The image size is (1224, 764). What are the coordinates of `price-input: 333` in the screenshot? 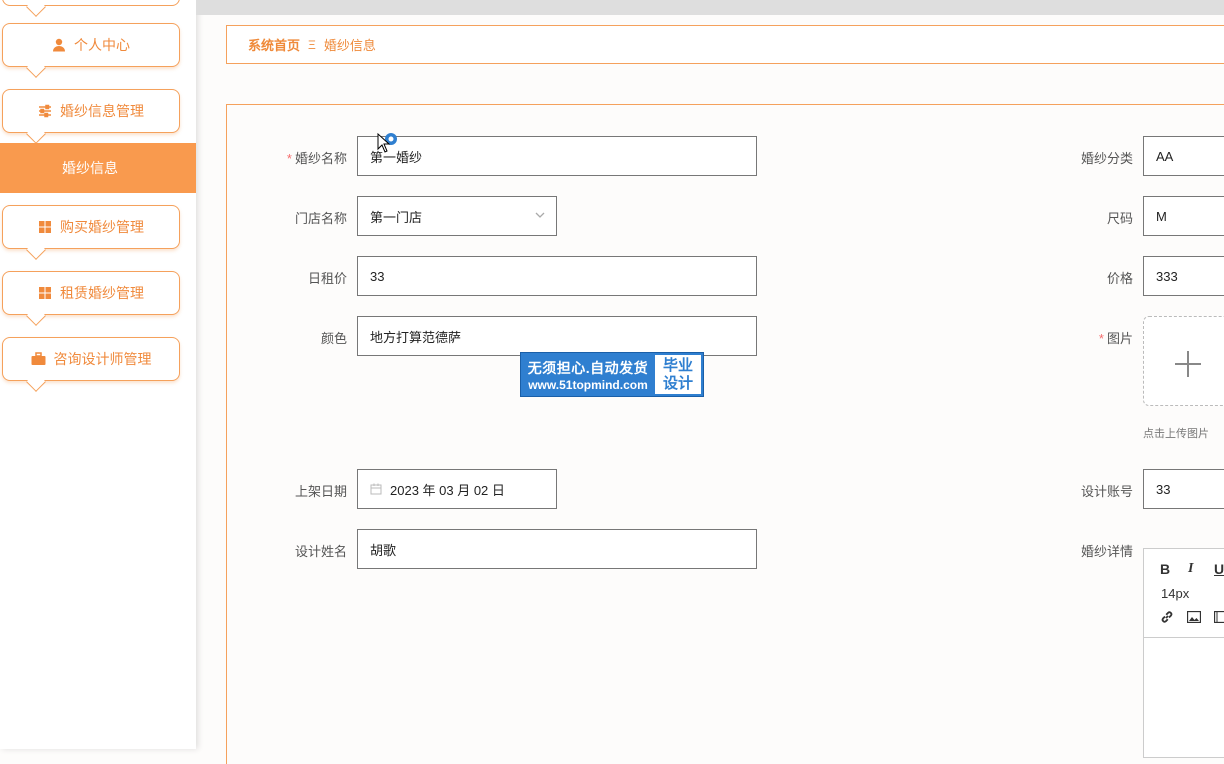 It's located at (1183, 276).